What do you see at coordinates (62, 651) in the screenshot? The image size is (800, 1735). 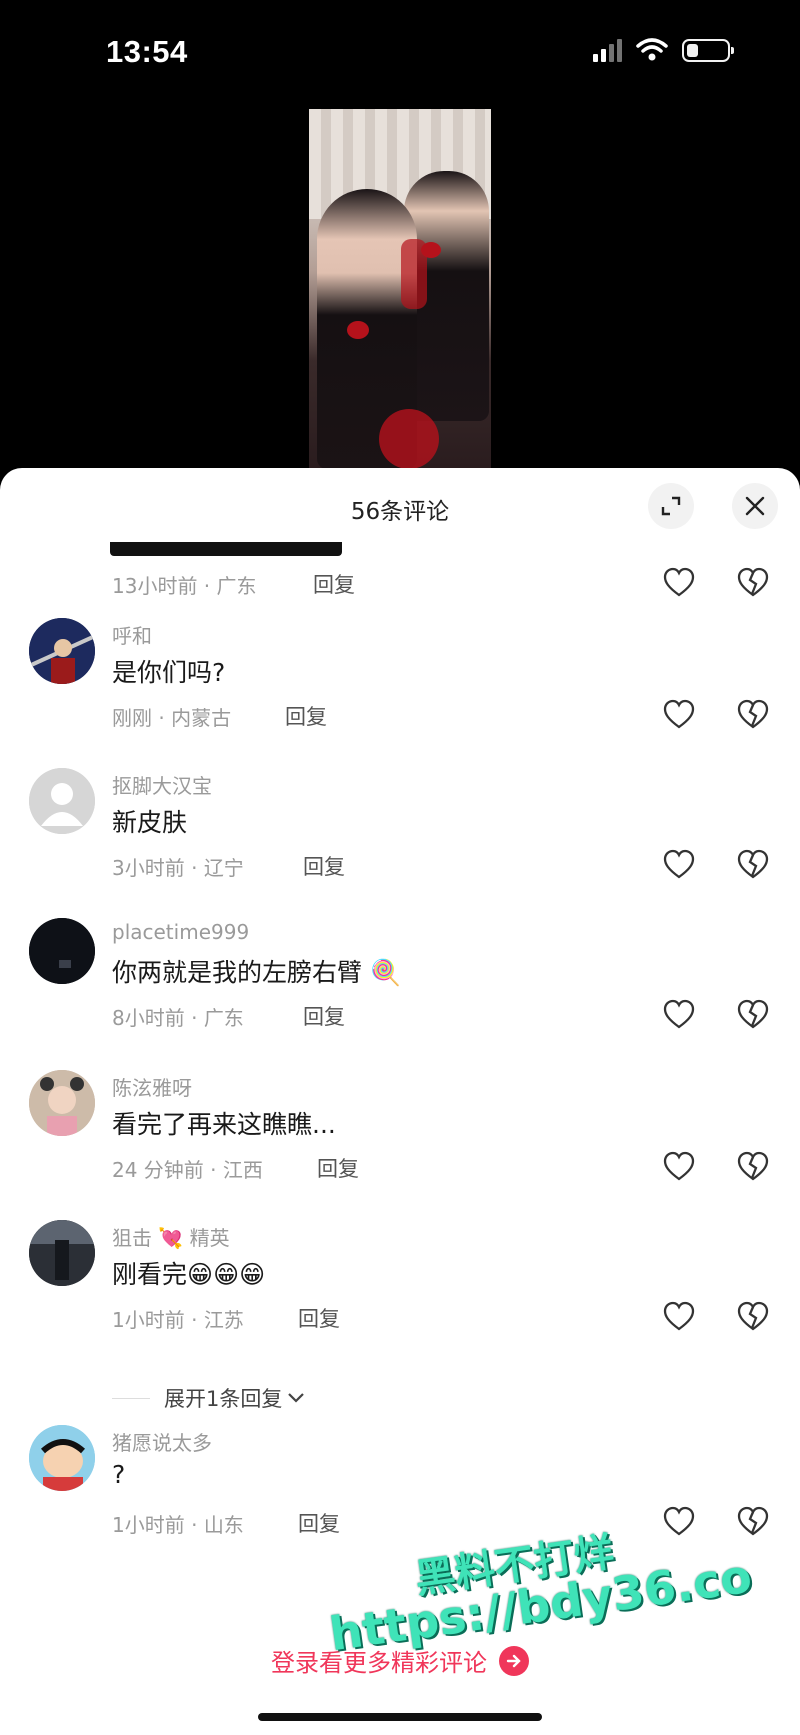 I see `anime-avatar` at bounding box center [62, 651].